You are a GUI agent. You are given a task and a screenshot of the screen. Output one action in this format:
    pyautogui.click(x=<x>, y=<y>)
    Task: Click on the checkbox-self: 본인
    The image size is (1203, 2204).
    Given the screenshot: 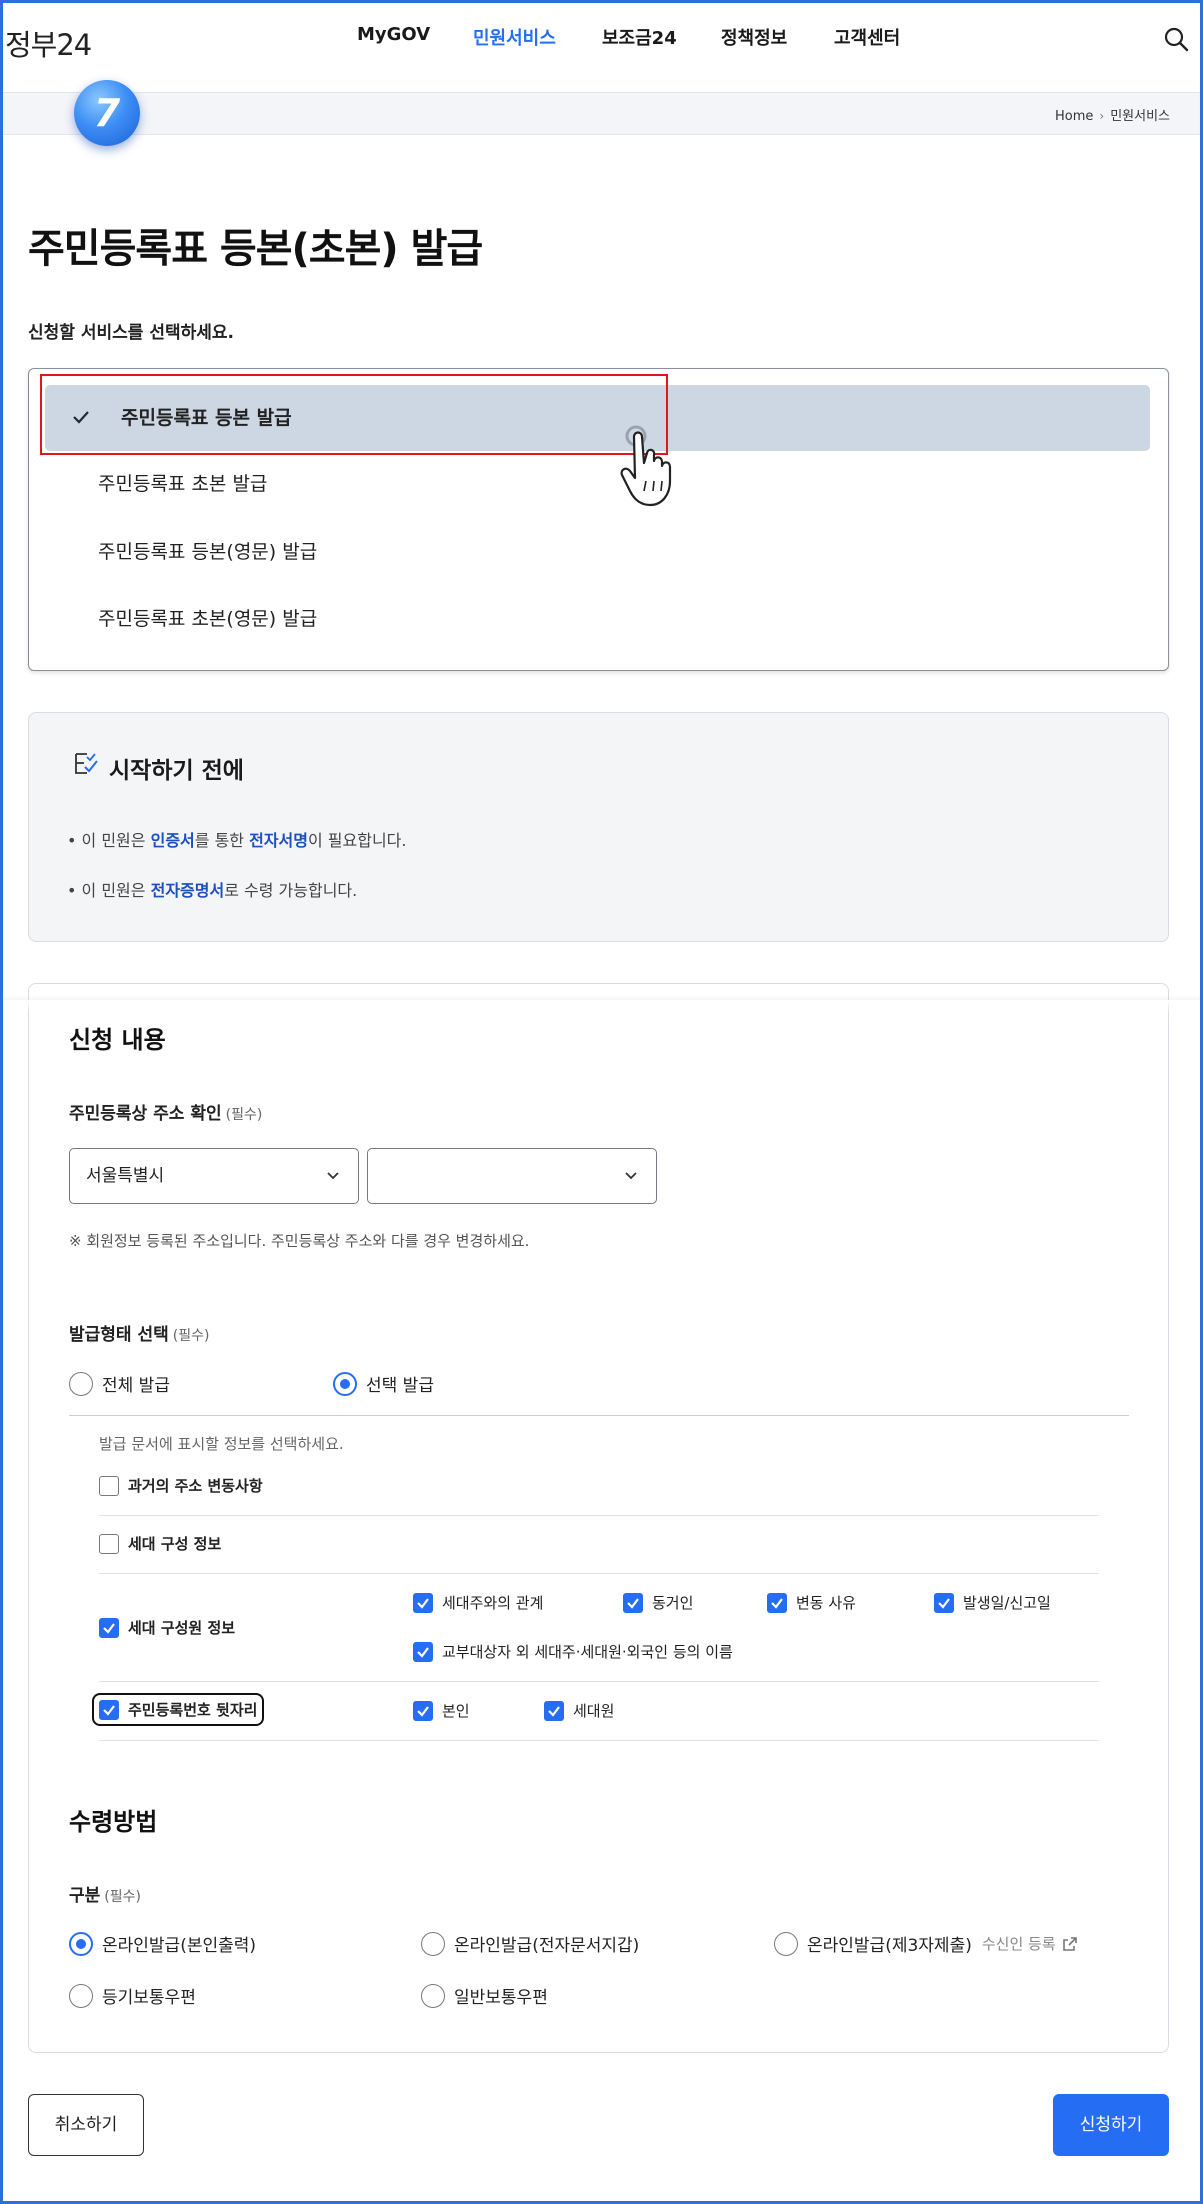 What is the action you would take?
    pyautogui.click(x=441, y=1710)
    